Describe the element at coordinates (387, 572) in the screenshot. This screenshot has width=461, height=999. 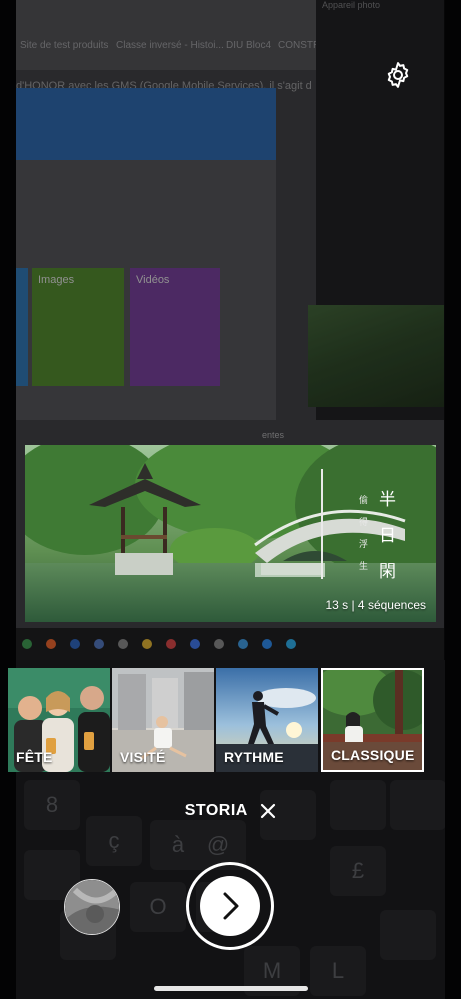
I see `title-glyph: 閑` at that location.